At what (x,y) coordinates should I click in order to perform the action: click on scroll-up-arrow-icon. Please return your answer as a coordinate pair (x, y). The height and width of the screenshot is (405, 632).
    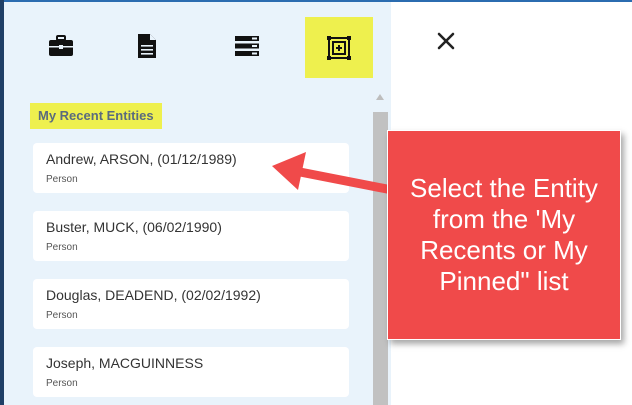
    Looking at the image, I should click on (380, 97).